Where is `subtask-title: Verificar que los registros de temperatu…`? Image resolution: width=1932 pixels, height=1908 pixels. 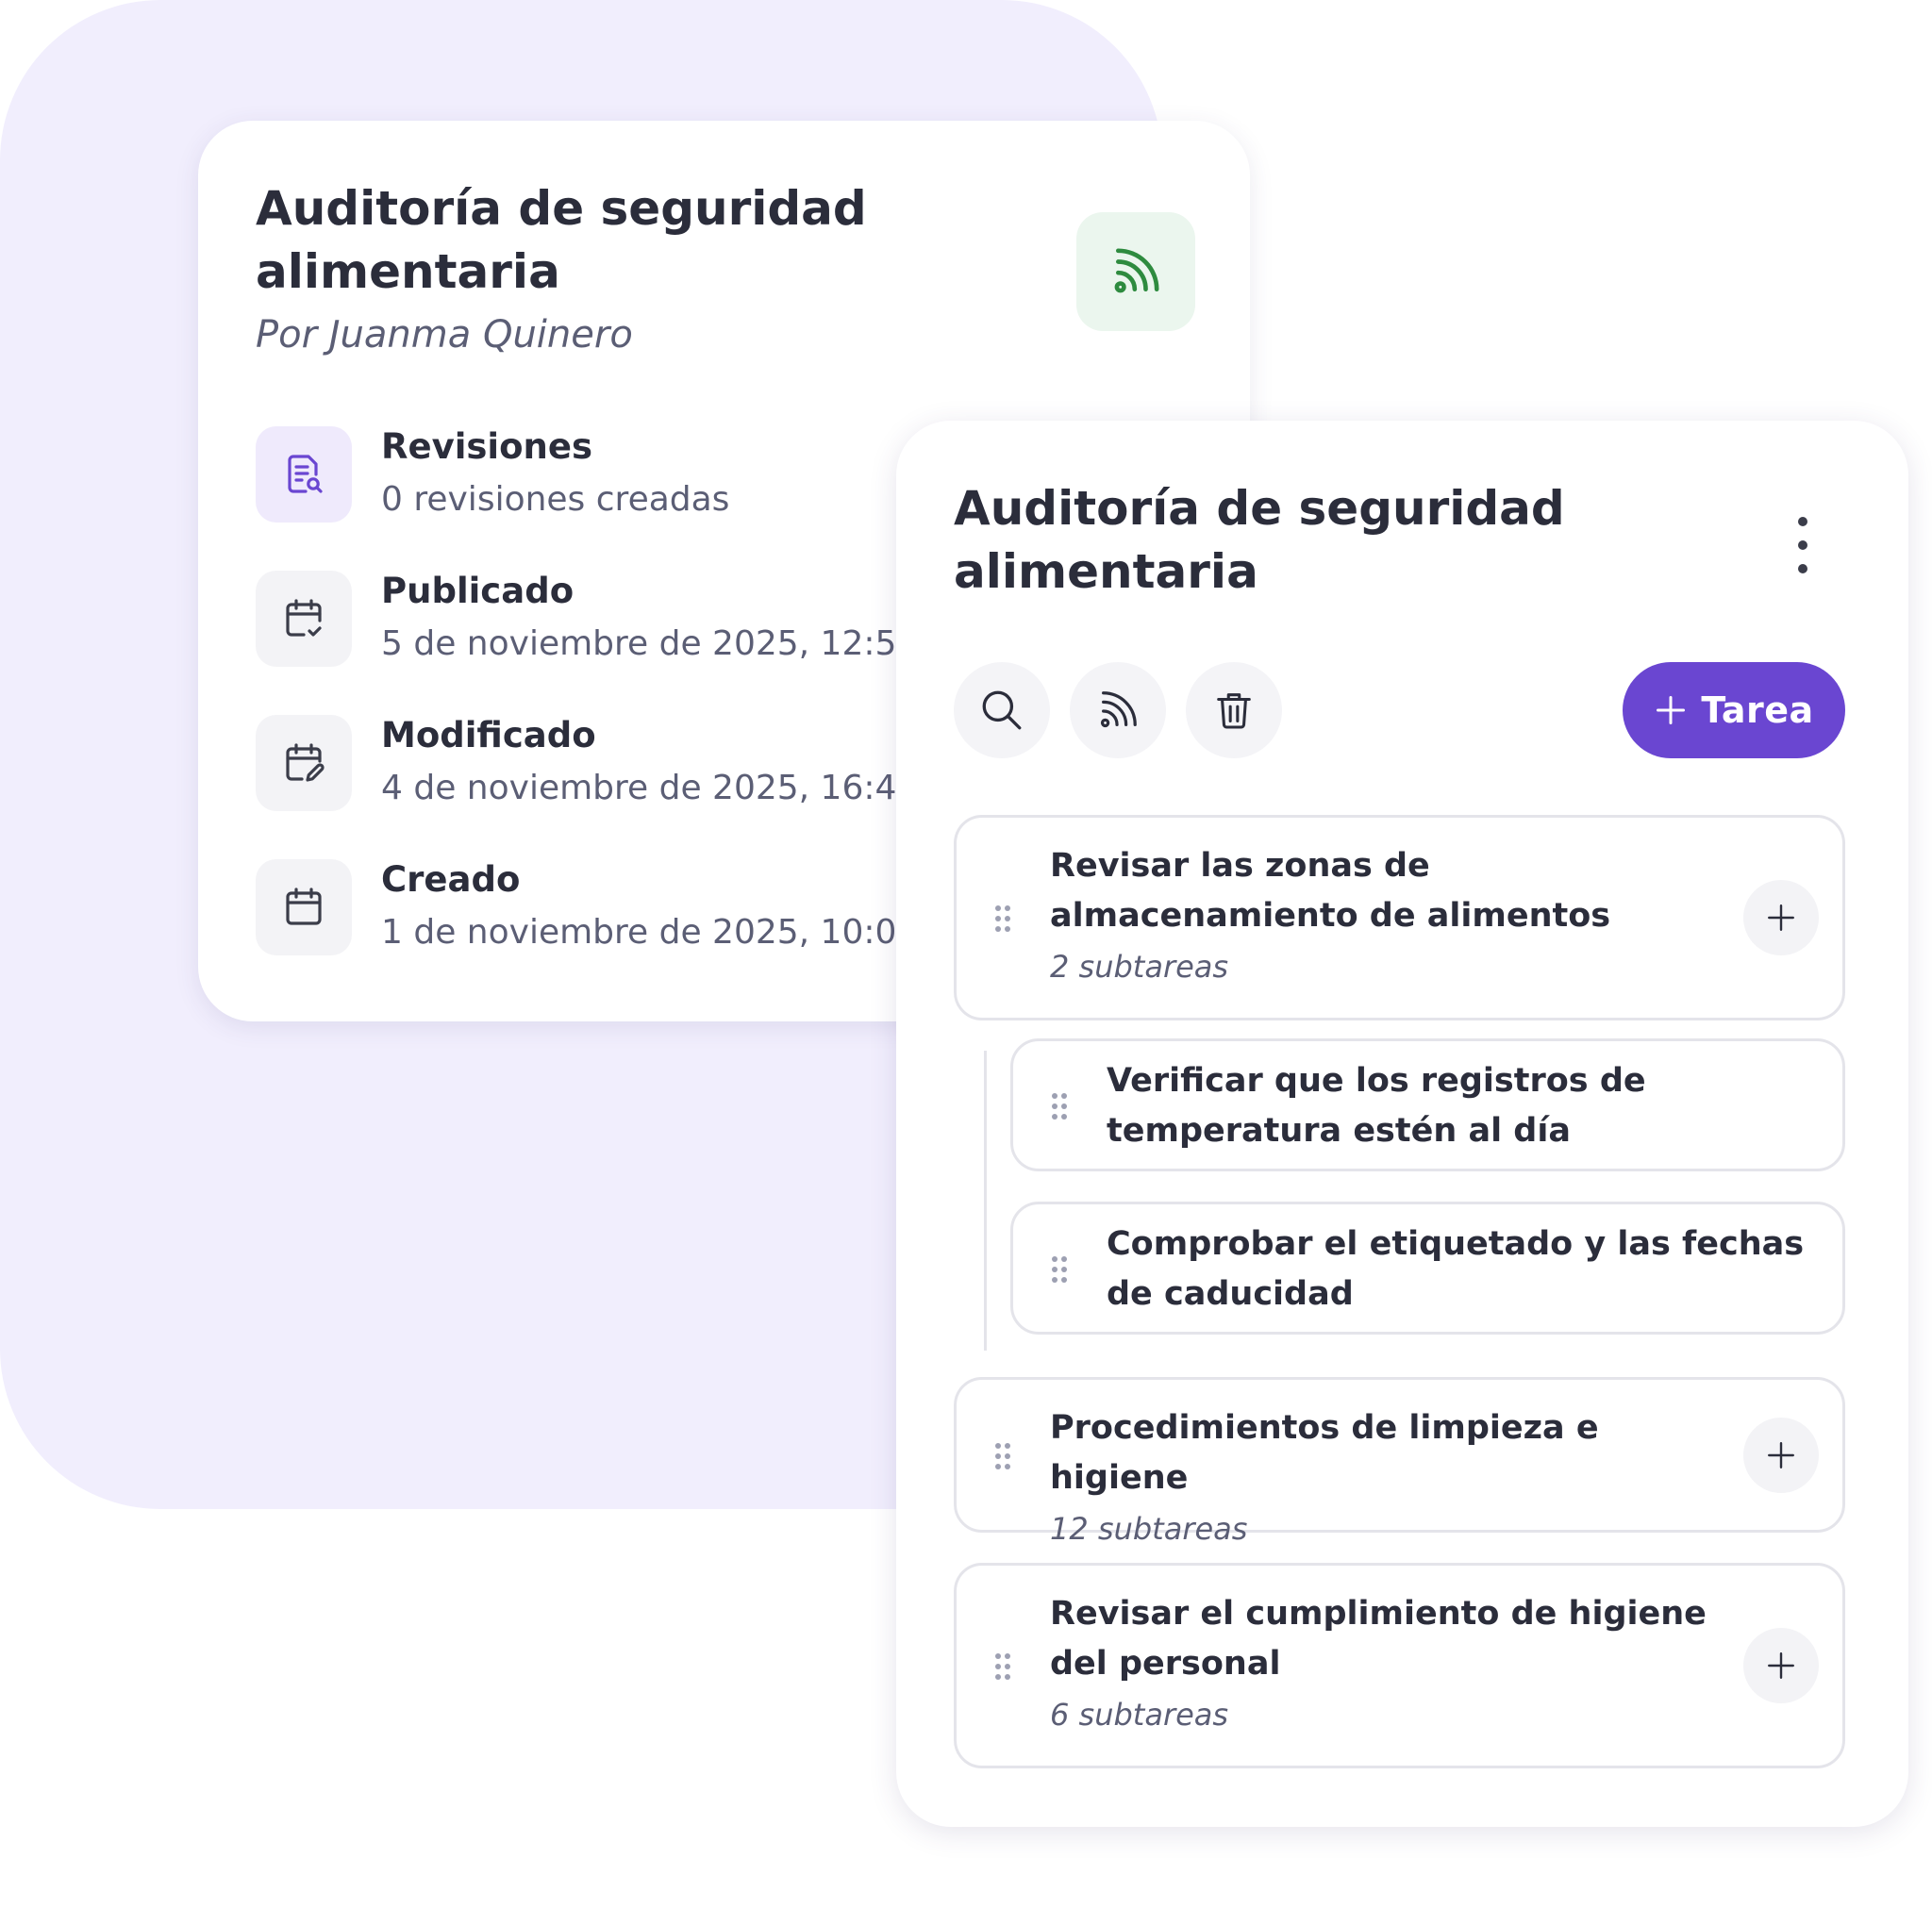
subtask-title: Verificar que los registros de temperatu… is located at coordinates (1376, 1106).